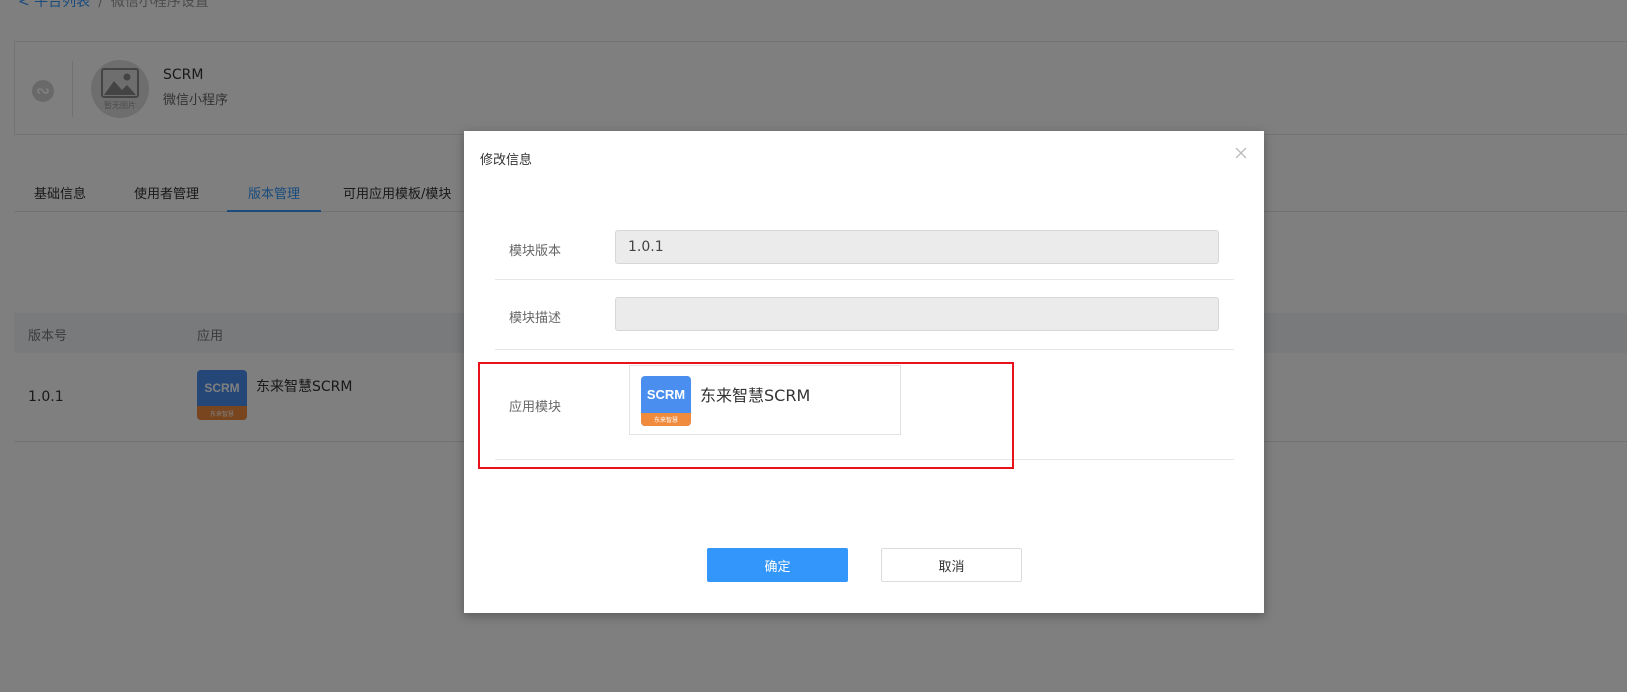 Image resolution: width=1627 pixels, height=692 pixels. Describe the element at coordinates (951, 565) in the screenshot. I see `cancel-button: 取消` at that location.